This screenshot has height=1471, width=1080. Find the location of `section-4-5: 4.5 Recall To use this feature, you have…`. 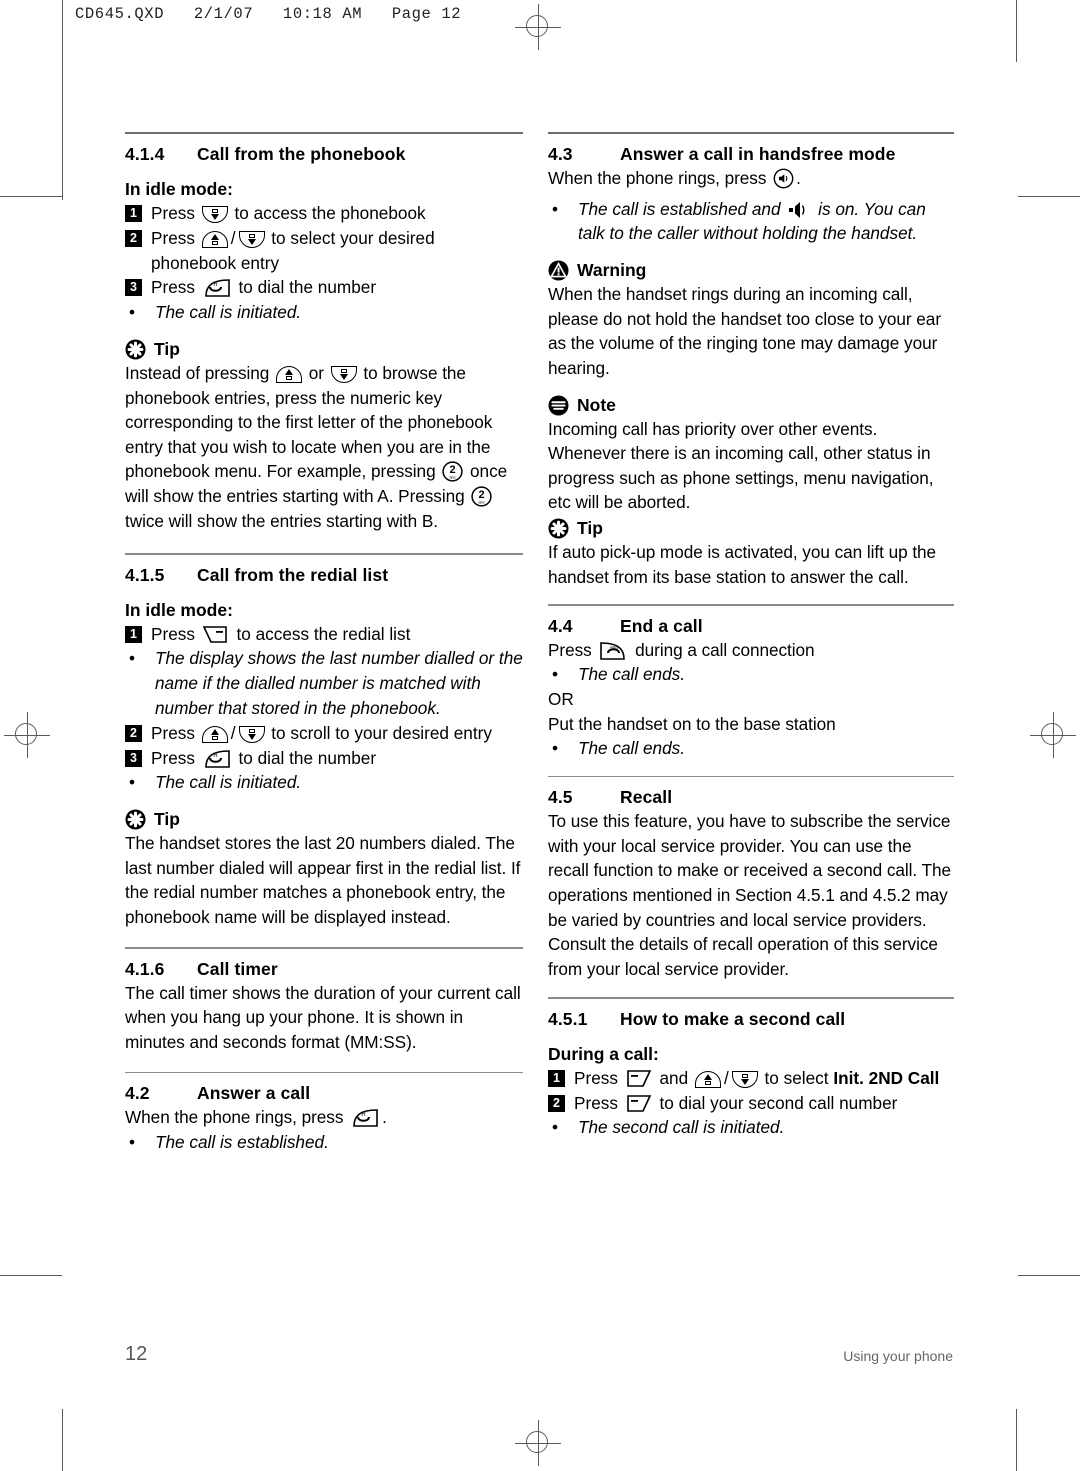

section-4-5: 4.5 Recall To use this feature, you have… is located at coordinates (751, 884).